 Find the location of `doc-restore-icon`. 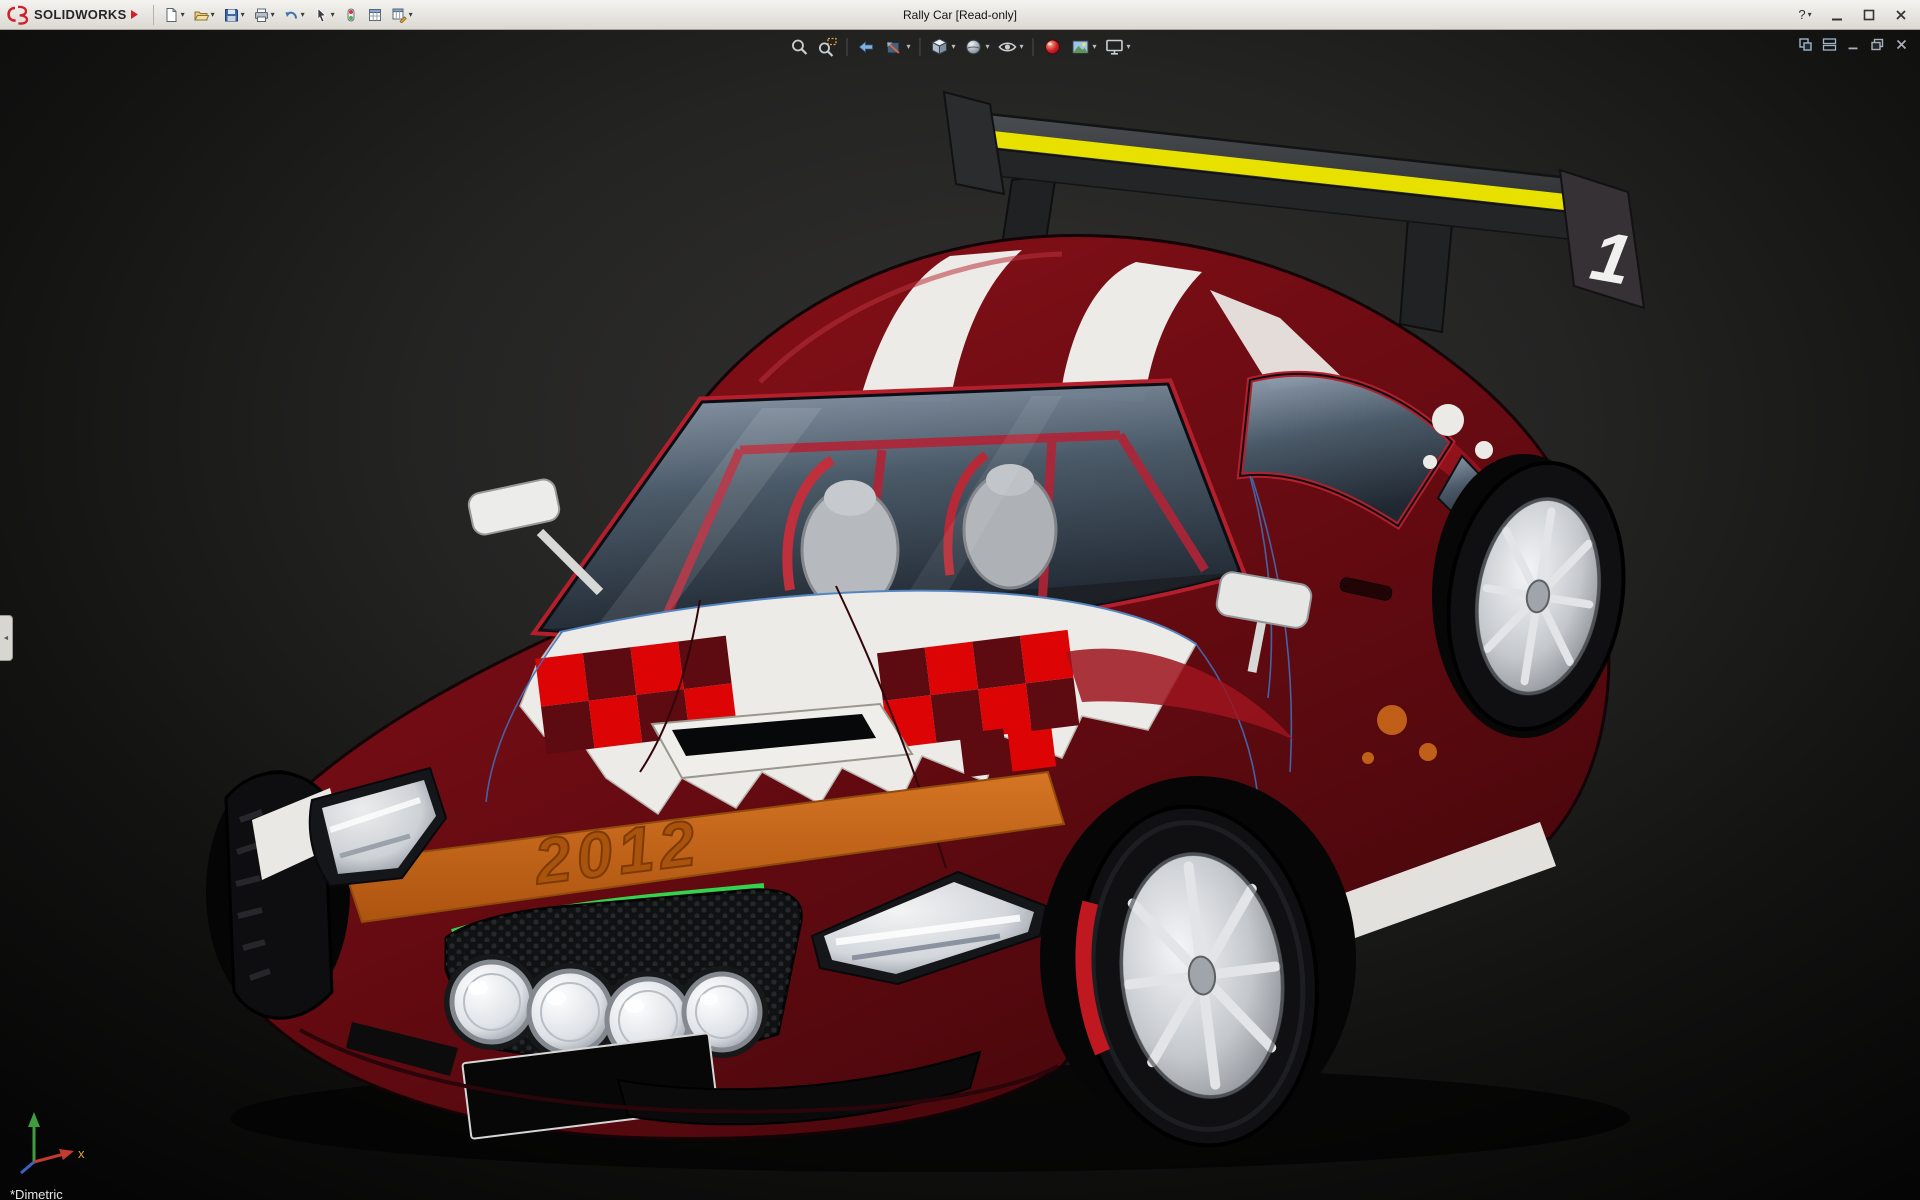

doc-restore-icon is located at coordinates (1877, 44).